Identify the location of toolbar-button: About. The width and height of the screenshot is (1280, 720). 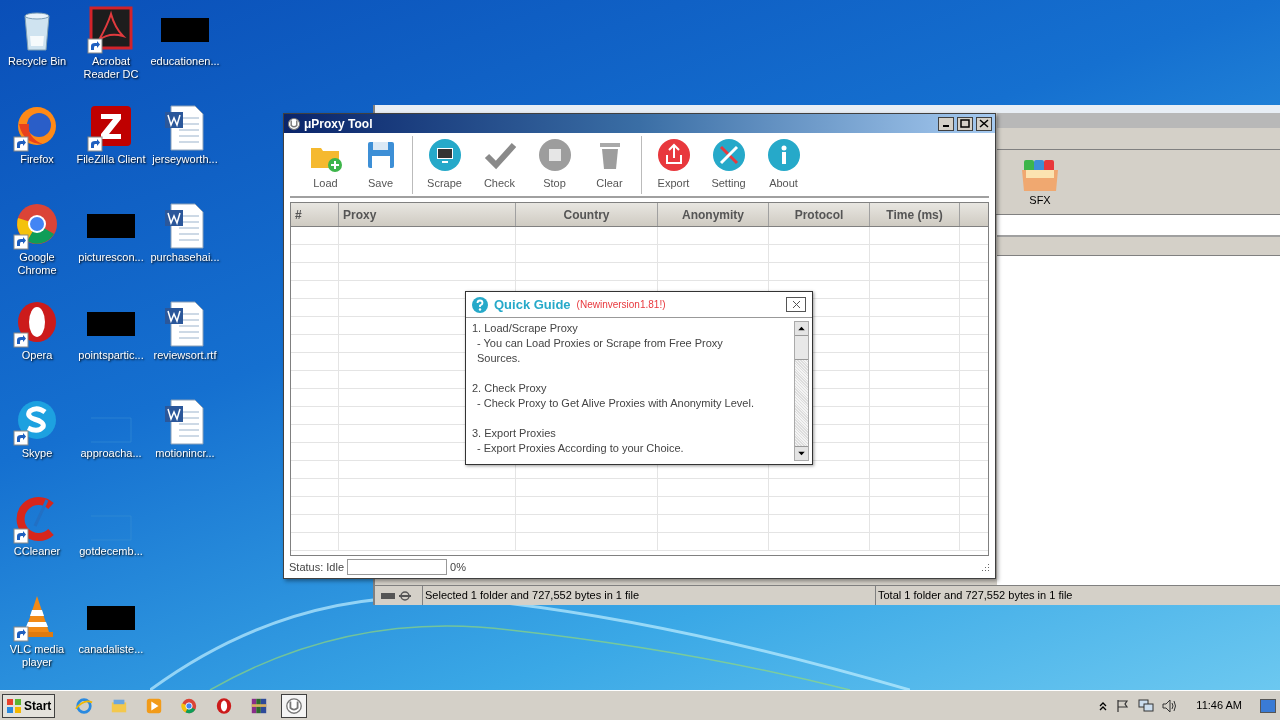
(783, 164).